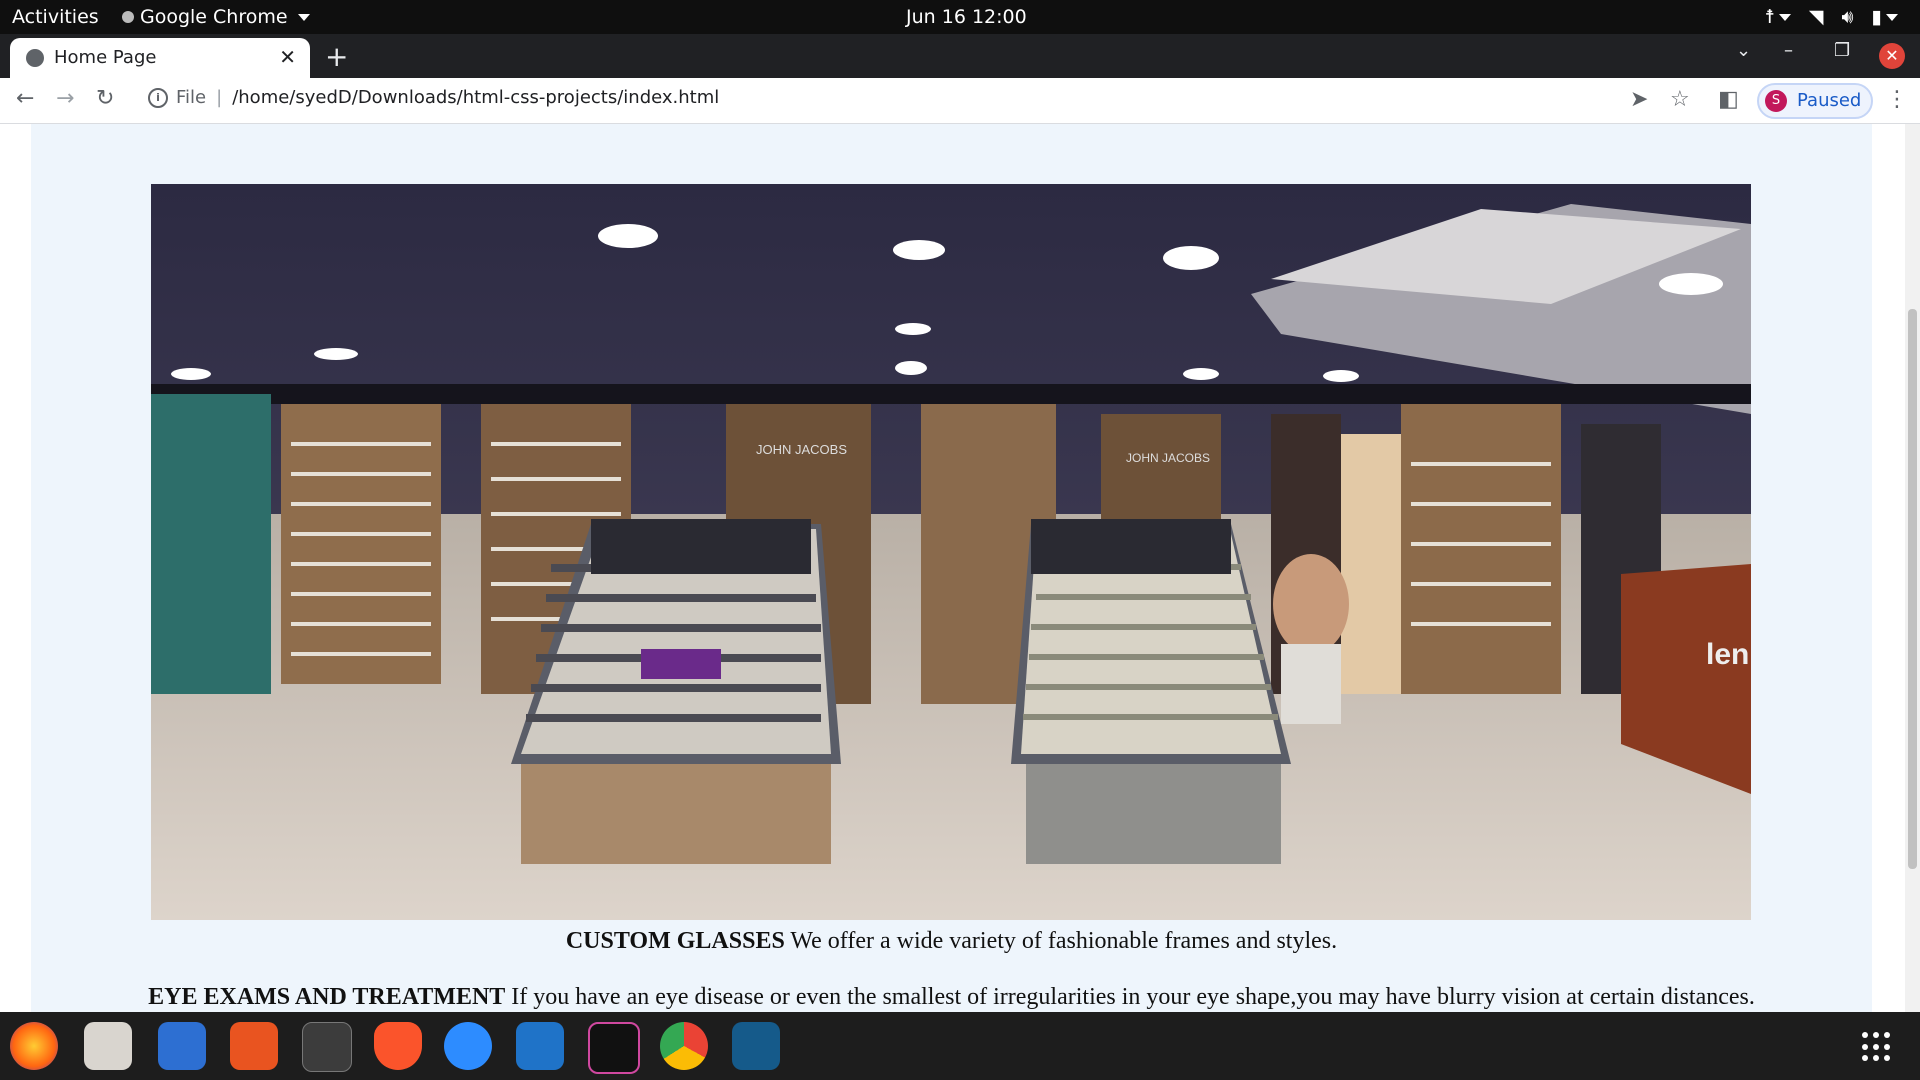 Image resolution: width=1920 pixels, height=1080 pixels. Describe the element at coordinates (801, 449) in the screenshot. I see `store-sign-1: JOHN JACOBS` at that location.